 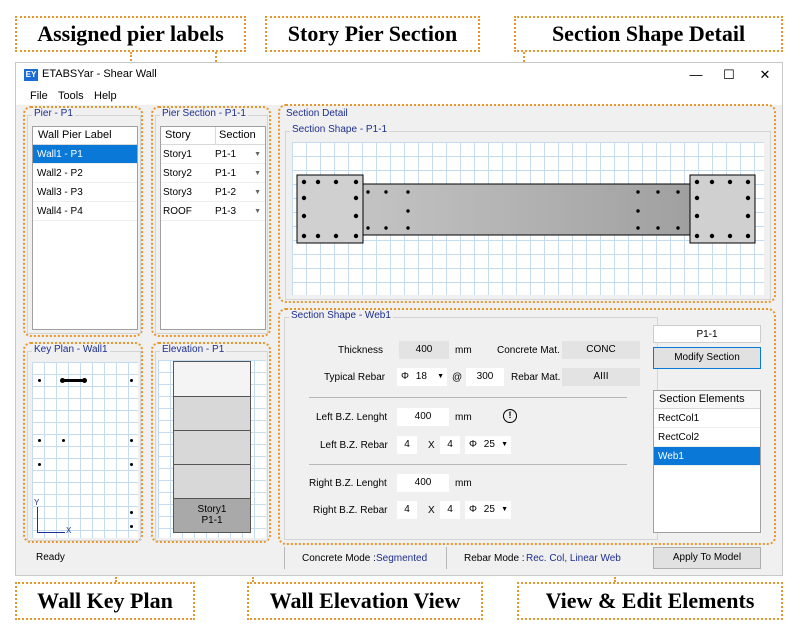 What do you see at coordinates (407, 445) in the screenshot?
I see `left-bz-rebar-n1: 4` at bounding box center [407, 445].